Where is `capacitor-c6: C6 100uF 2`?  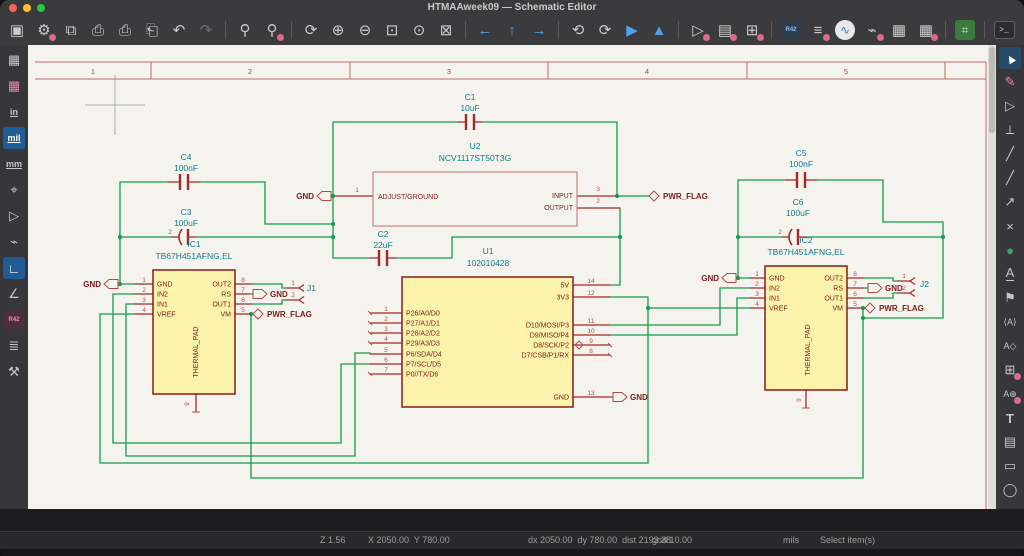 capacitor-c6: C6 100uF 2 is located at coordinates (794, 216).